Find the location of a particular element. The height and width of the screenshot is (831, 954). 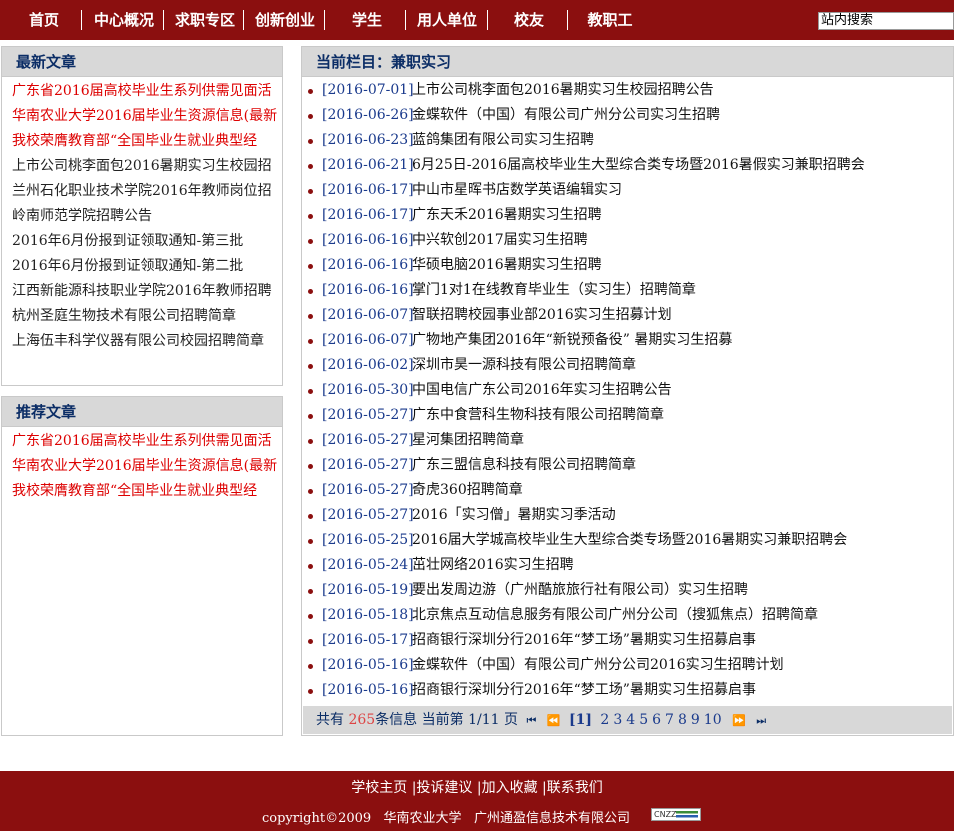

article-row: [2016-05-24] 茁壮网络2016实习生招聘 is located at coordinates (627, 565).